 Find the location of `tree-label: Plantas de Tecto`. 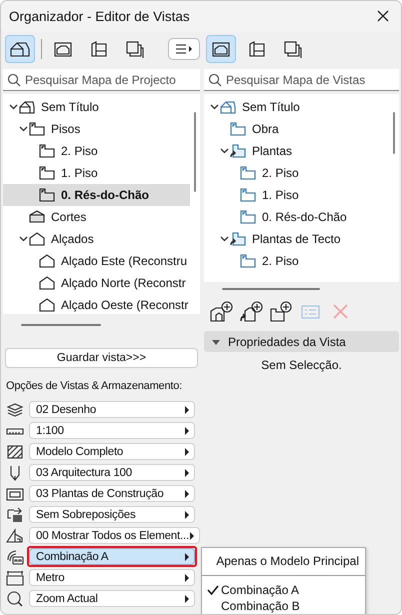

tree-label: Plantas de Tecto is located at coordinates (296, 239).